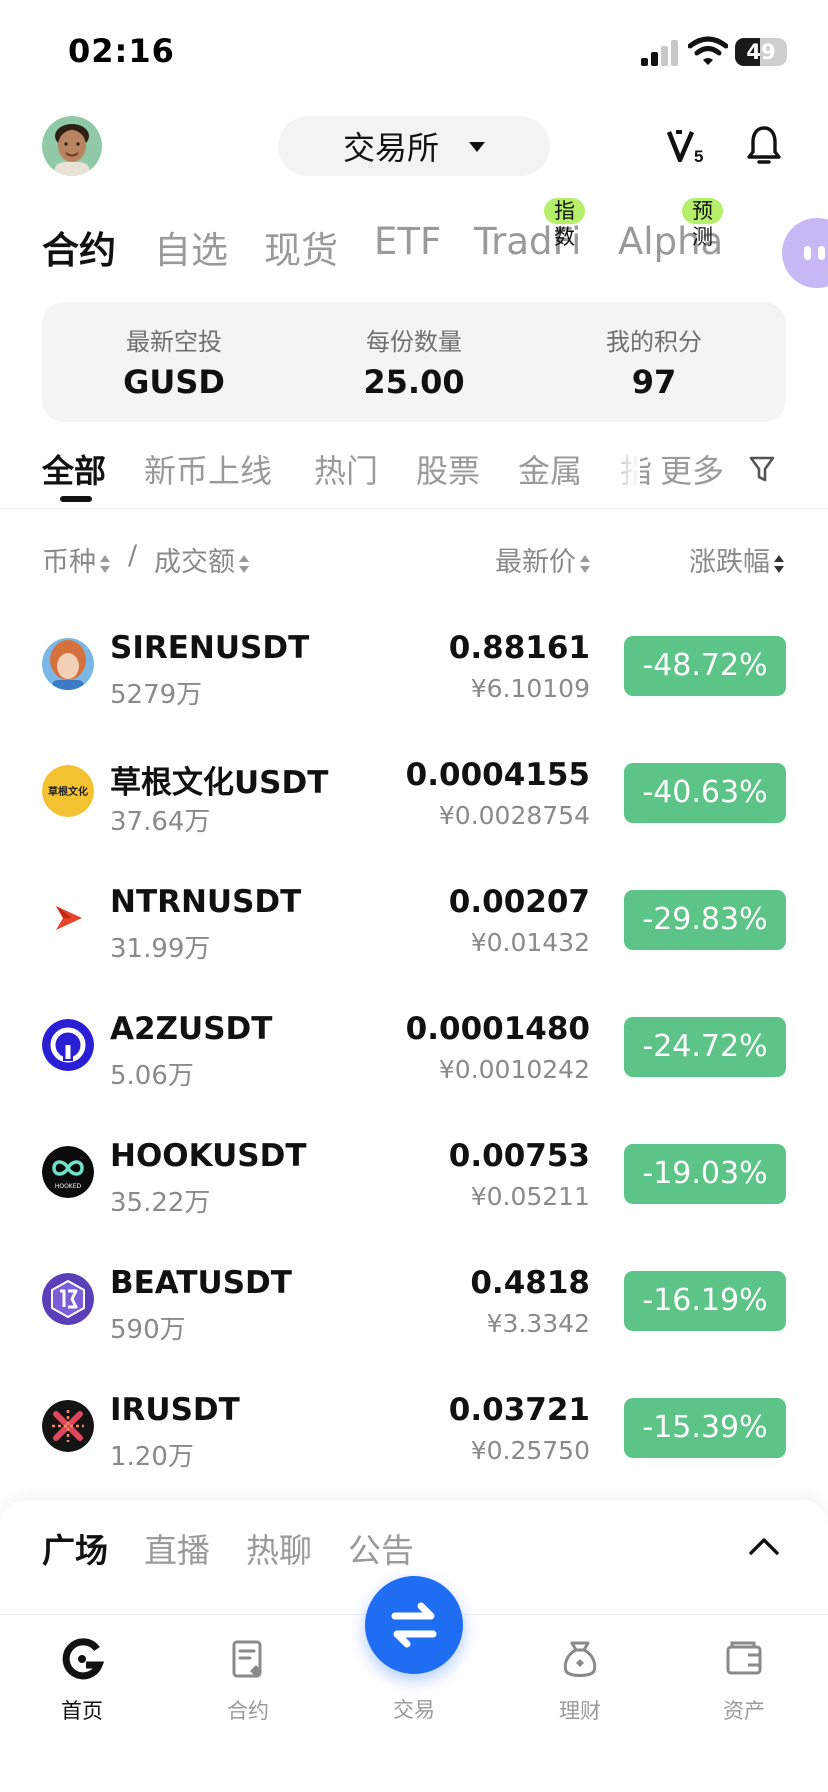 This screenshot has width=828, height=1792. I want to click on sort-by-volume: 成交额, so click(201, 559).